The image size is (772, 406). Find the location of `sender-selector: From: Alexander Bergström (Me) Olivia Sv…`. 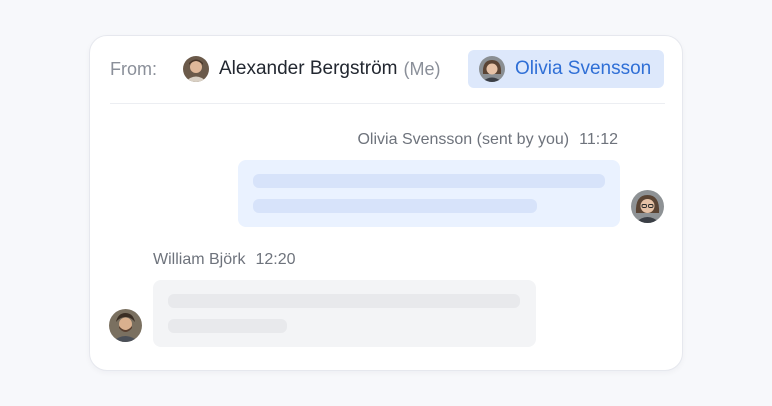

sender-selector: From: Alexander Bergström (Me) Olivia Sv… is located at coordinates (387, 69).